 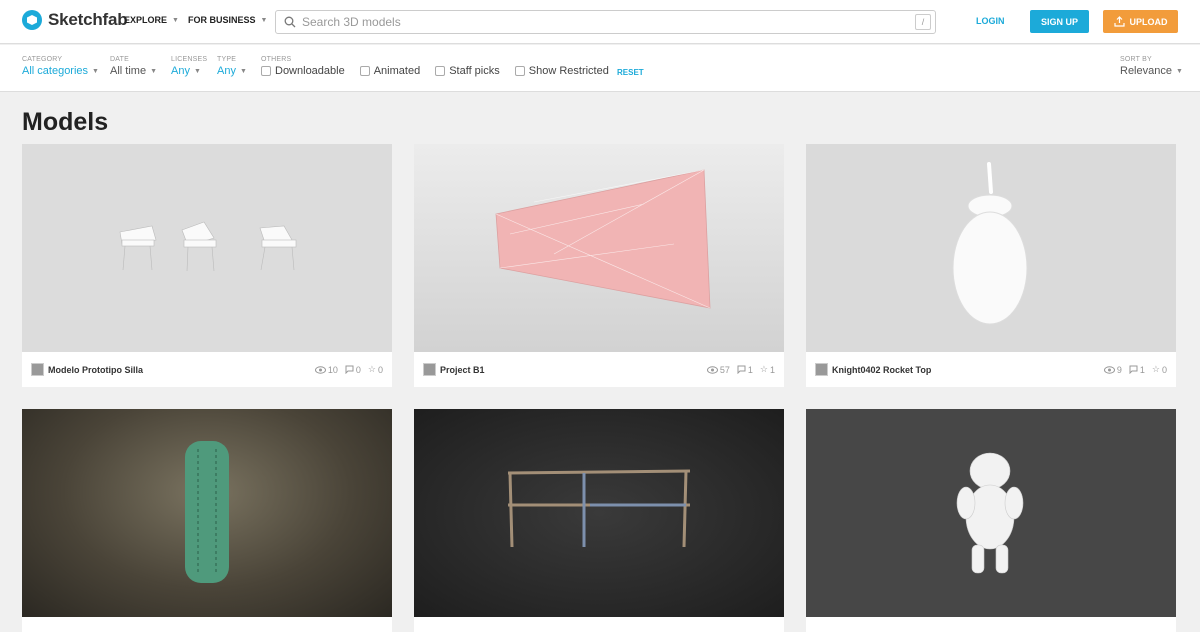 I want to click on date-filter: DATE All time ▼, so click(x=133, y=66).